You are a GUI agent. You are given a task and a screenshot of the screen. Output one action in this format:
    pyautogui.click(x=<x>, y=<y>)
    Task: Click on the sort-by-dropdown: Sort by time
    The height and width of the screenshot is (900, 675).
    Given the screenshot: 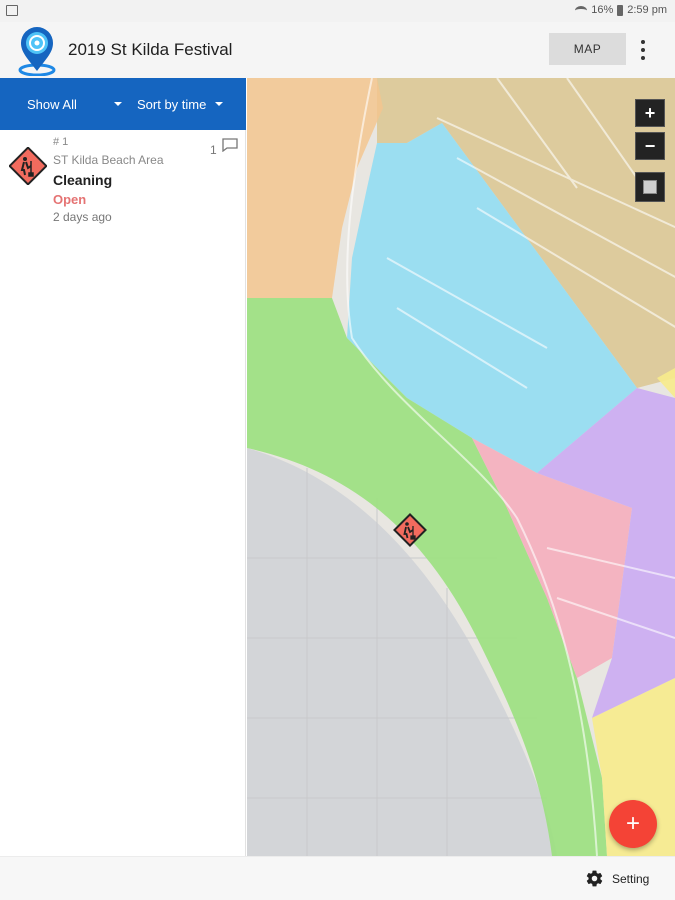 What is the action you would take?
    pyautogui.click(x=180, y=104)
    